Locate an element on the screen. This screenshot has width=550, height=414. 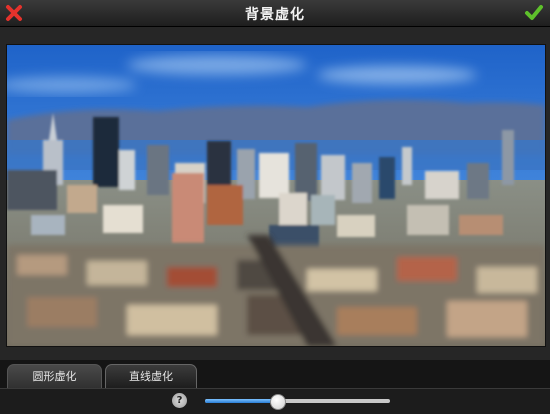
slider-strip: ? is located at coordinates (275, 401).